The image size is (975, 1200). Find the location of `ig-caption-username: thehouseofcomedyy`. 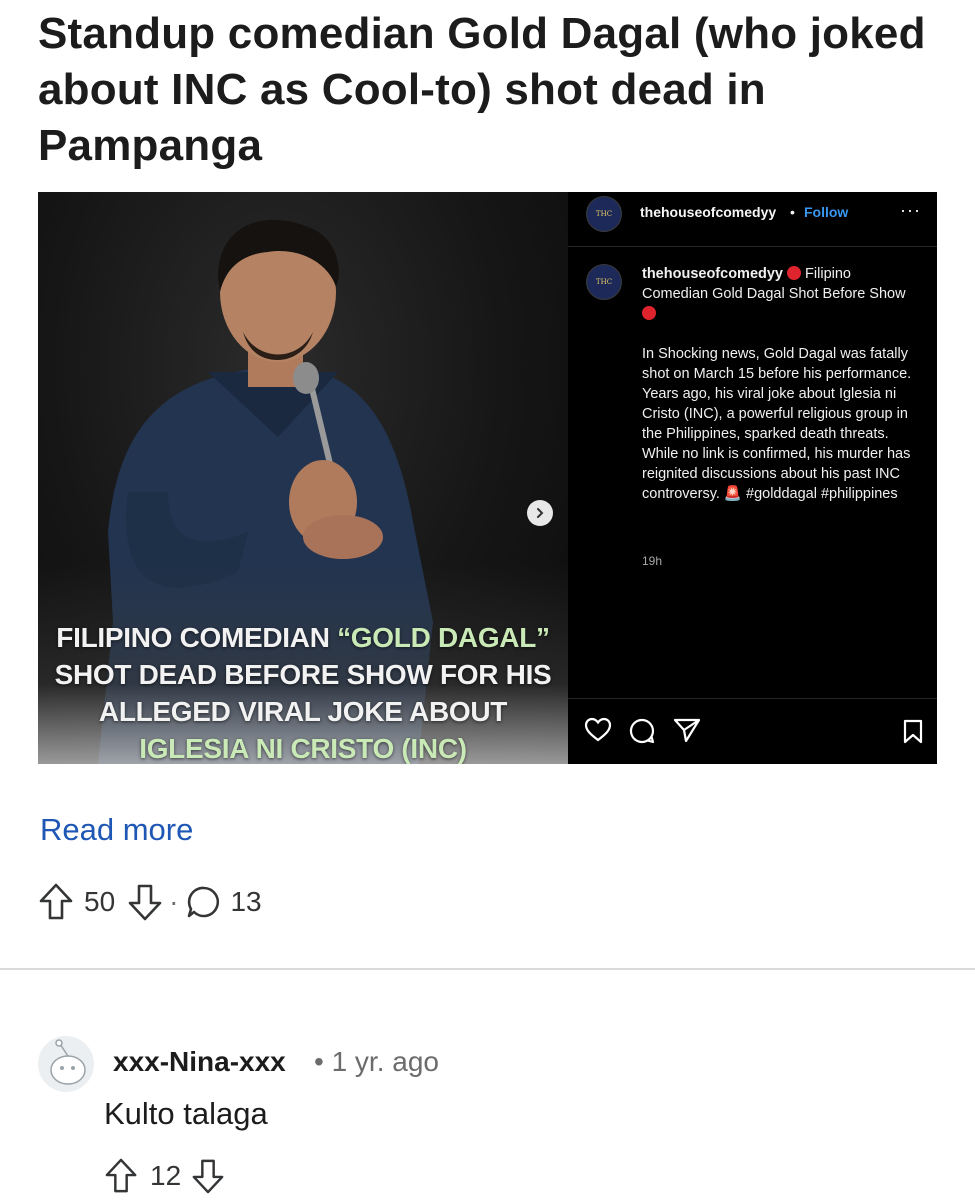

ig-caption-username: thehouseofcomedyy is located at coordinates (712, 274).